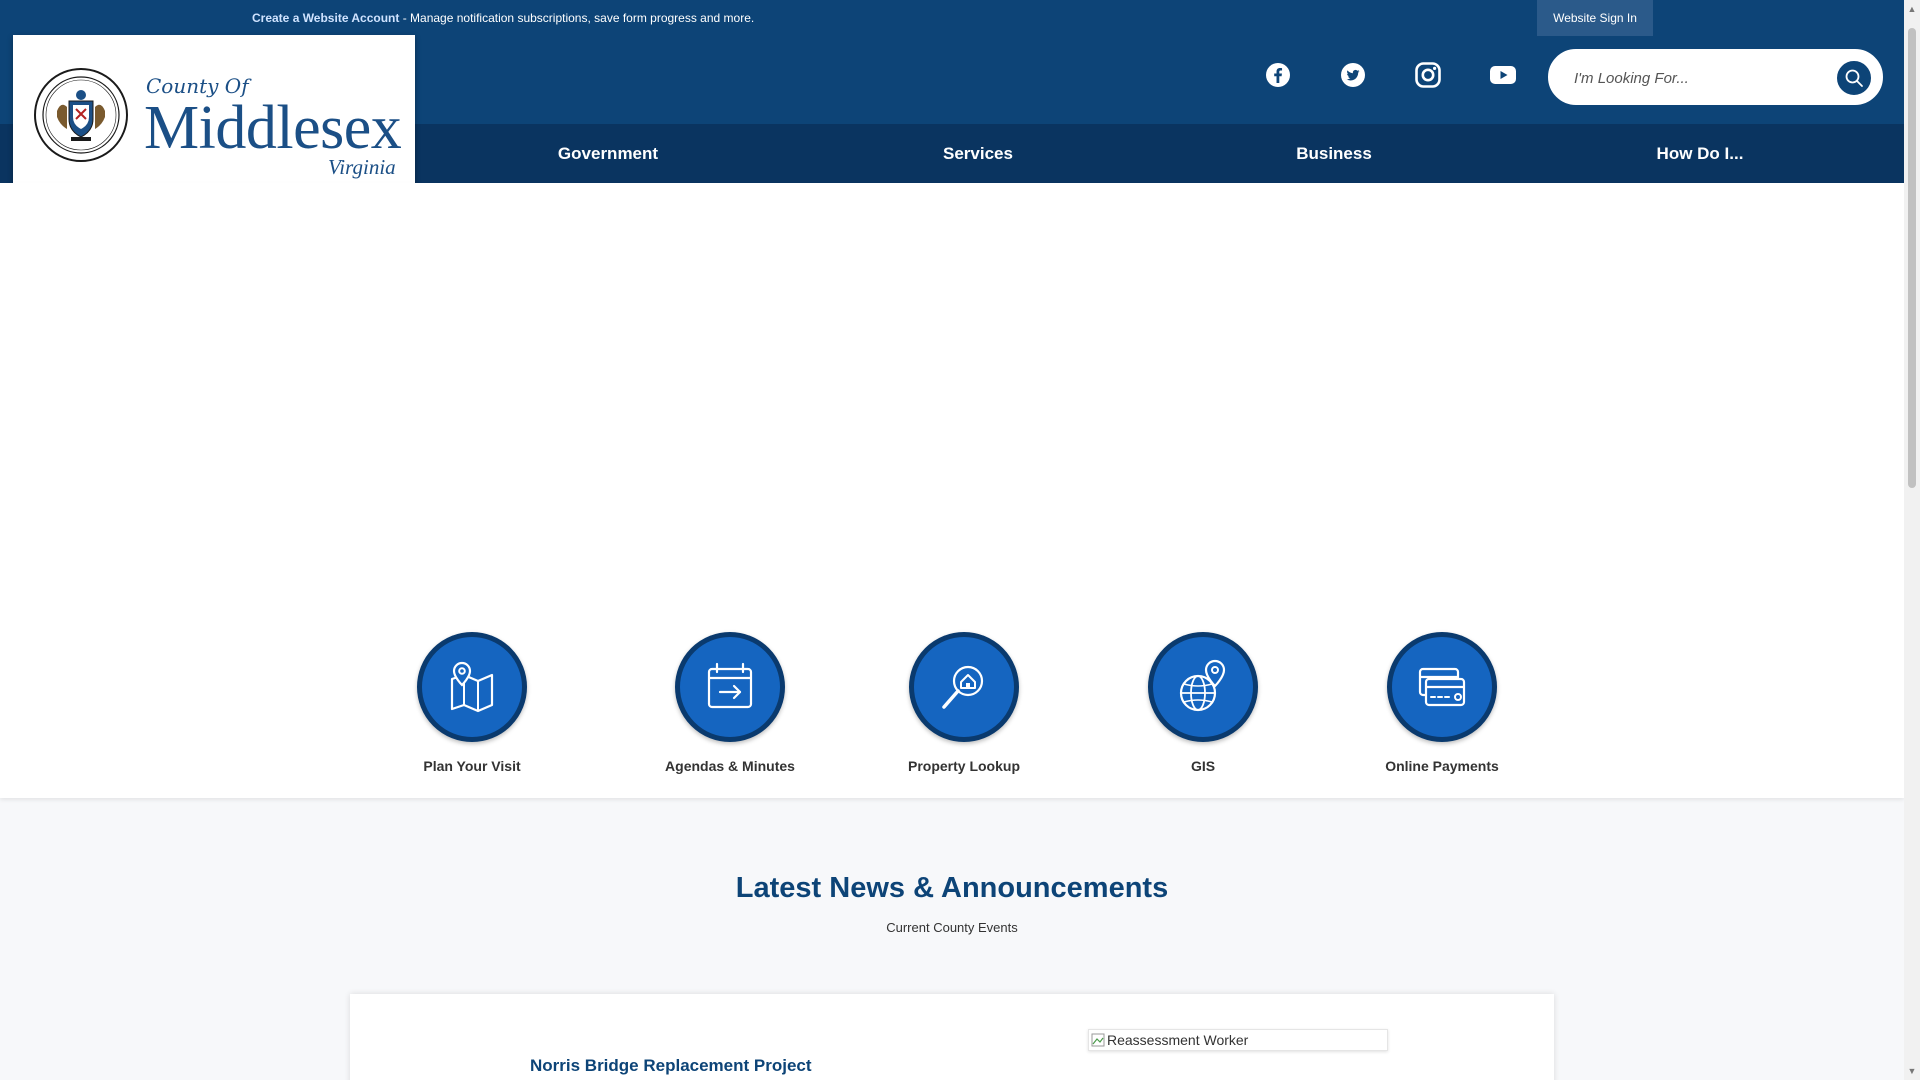 Image resolution: width=1920 pixels, height=1080 pixels. What do you see at coordinates (362, 167) in the screenshot?
I see `logo-state: Virginia` at bounding box center [362, 167].